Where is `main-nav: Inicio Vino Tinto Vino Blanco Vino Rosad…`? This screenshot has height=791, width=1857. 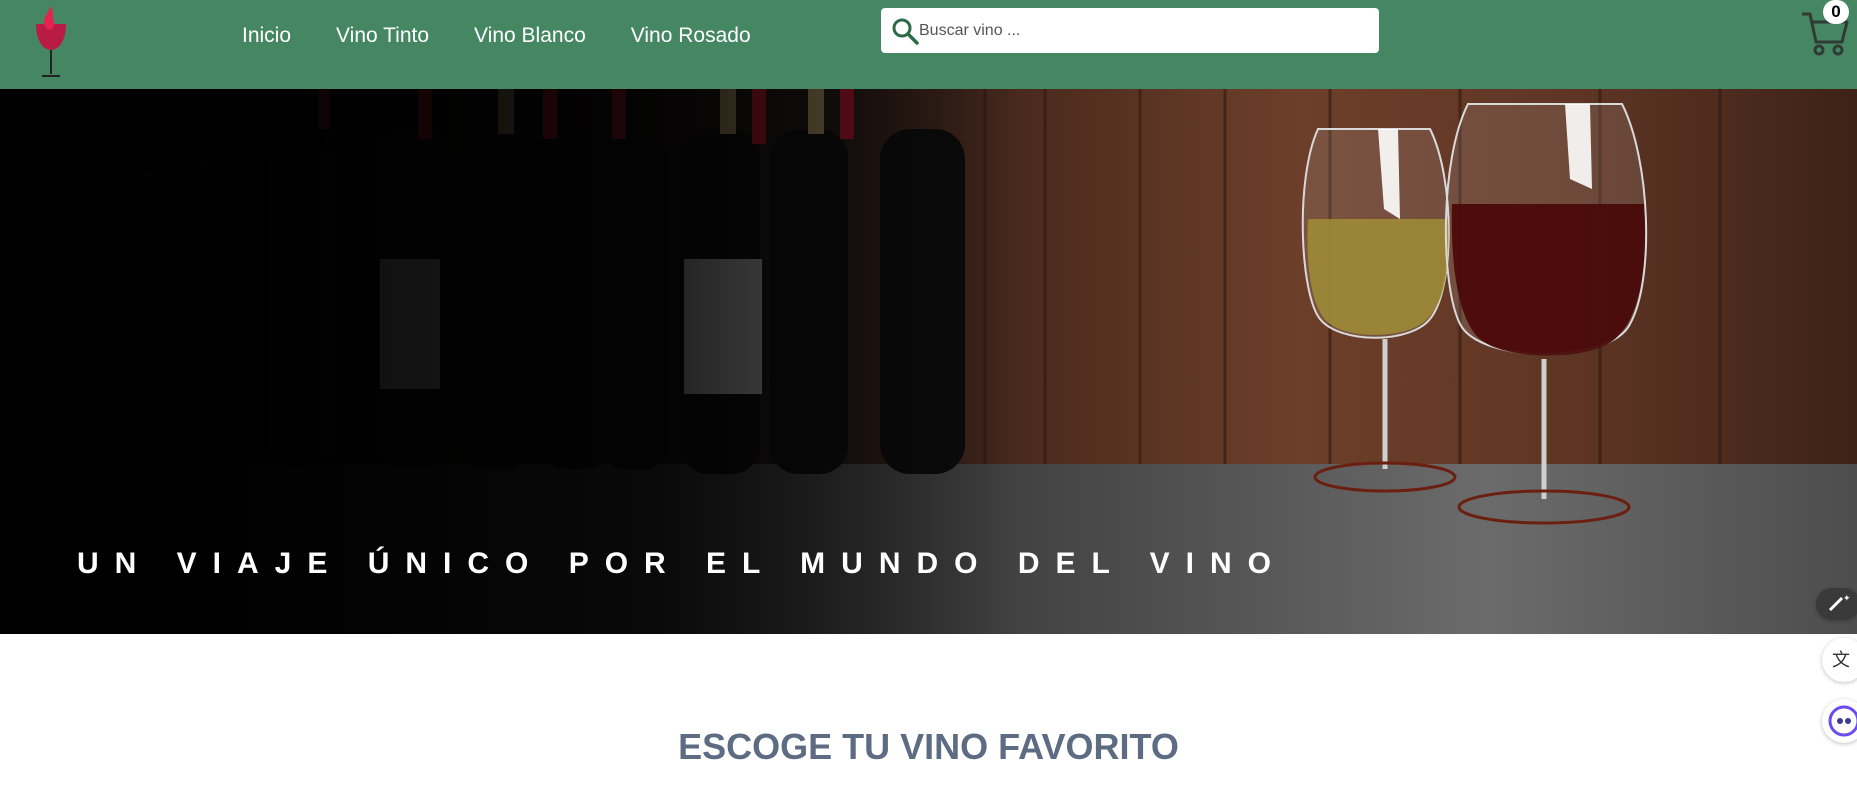
main-nav: Inicio Vino Tinto Vino Blanco Vino Rosad… is located at coordinates (519, 36).